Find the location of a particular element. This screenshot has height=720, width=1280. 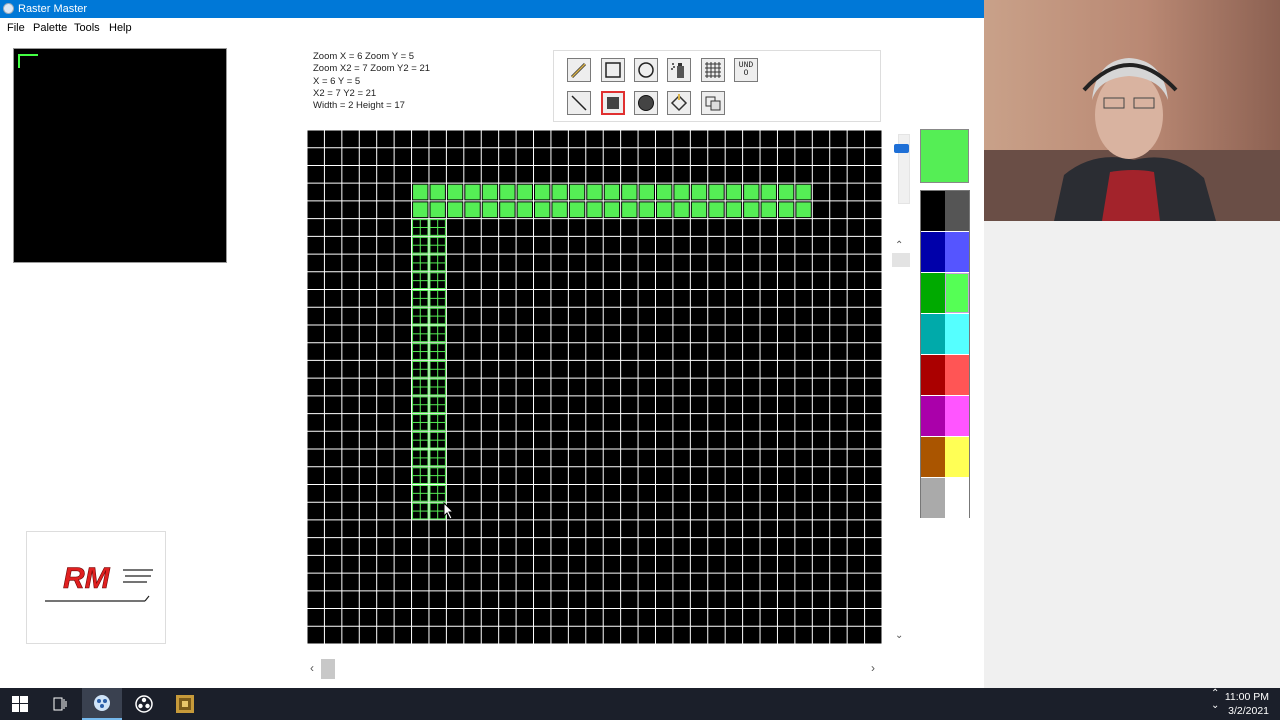

system-clock: 11:00 PM 3/2/2021 is located at coordinates (1247, 704).